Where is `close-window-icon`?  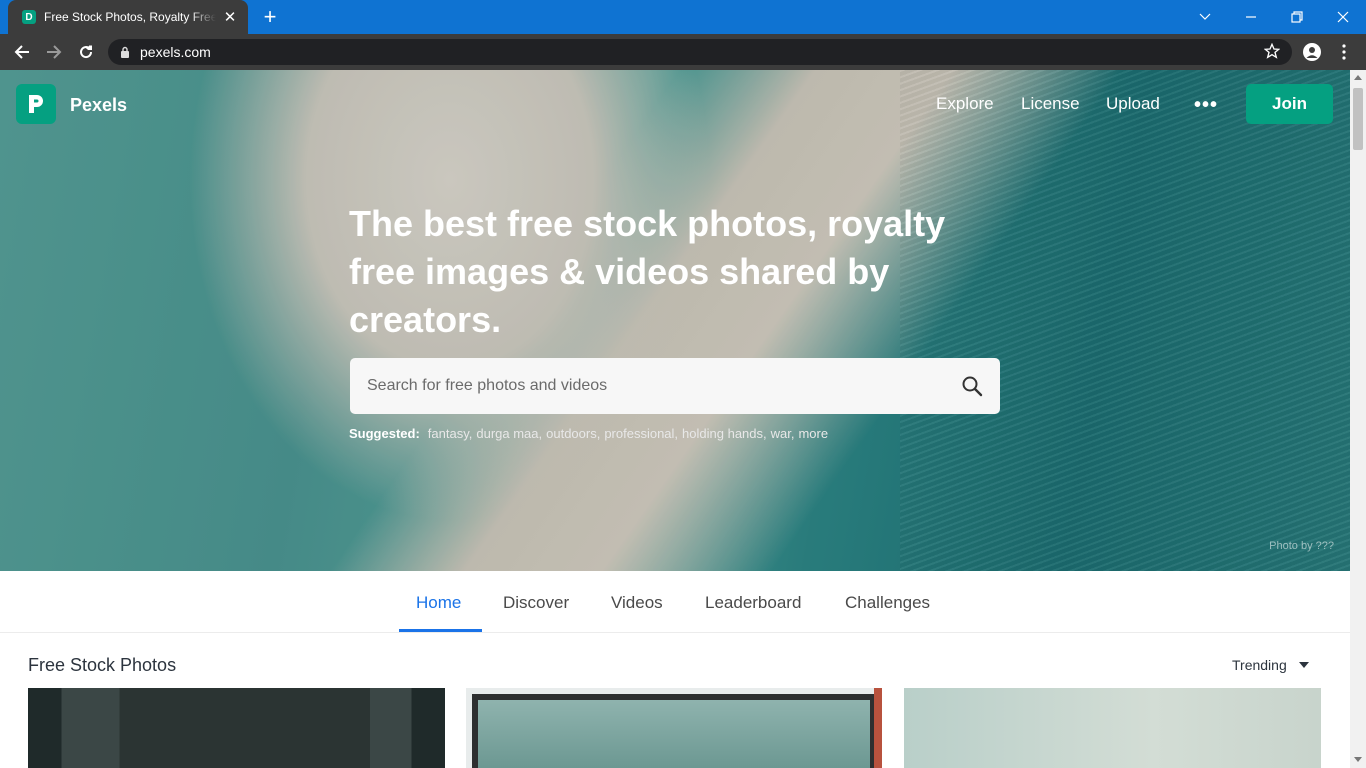
close-window-icon is located at coordinates (1343, 17).